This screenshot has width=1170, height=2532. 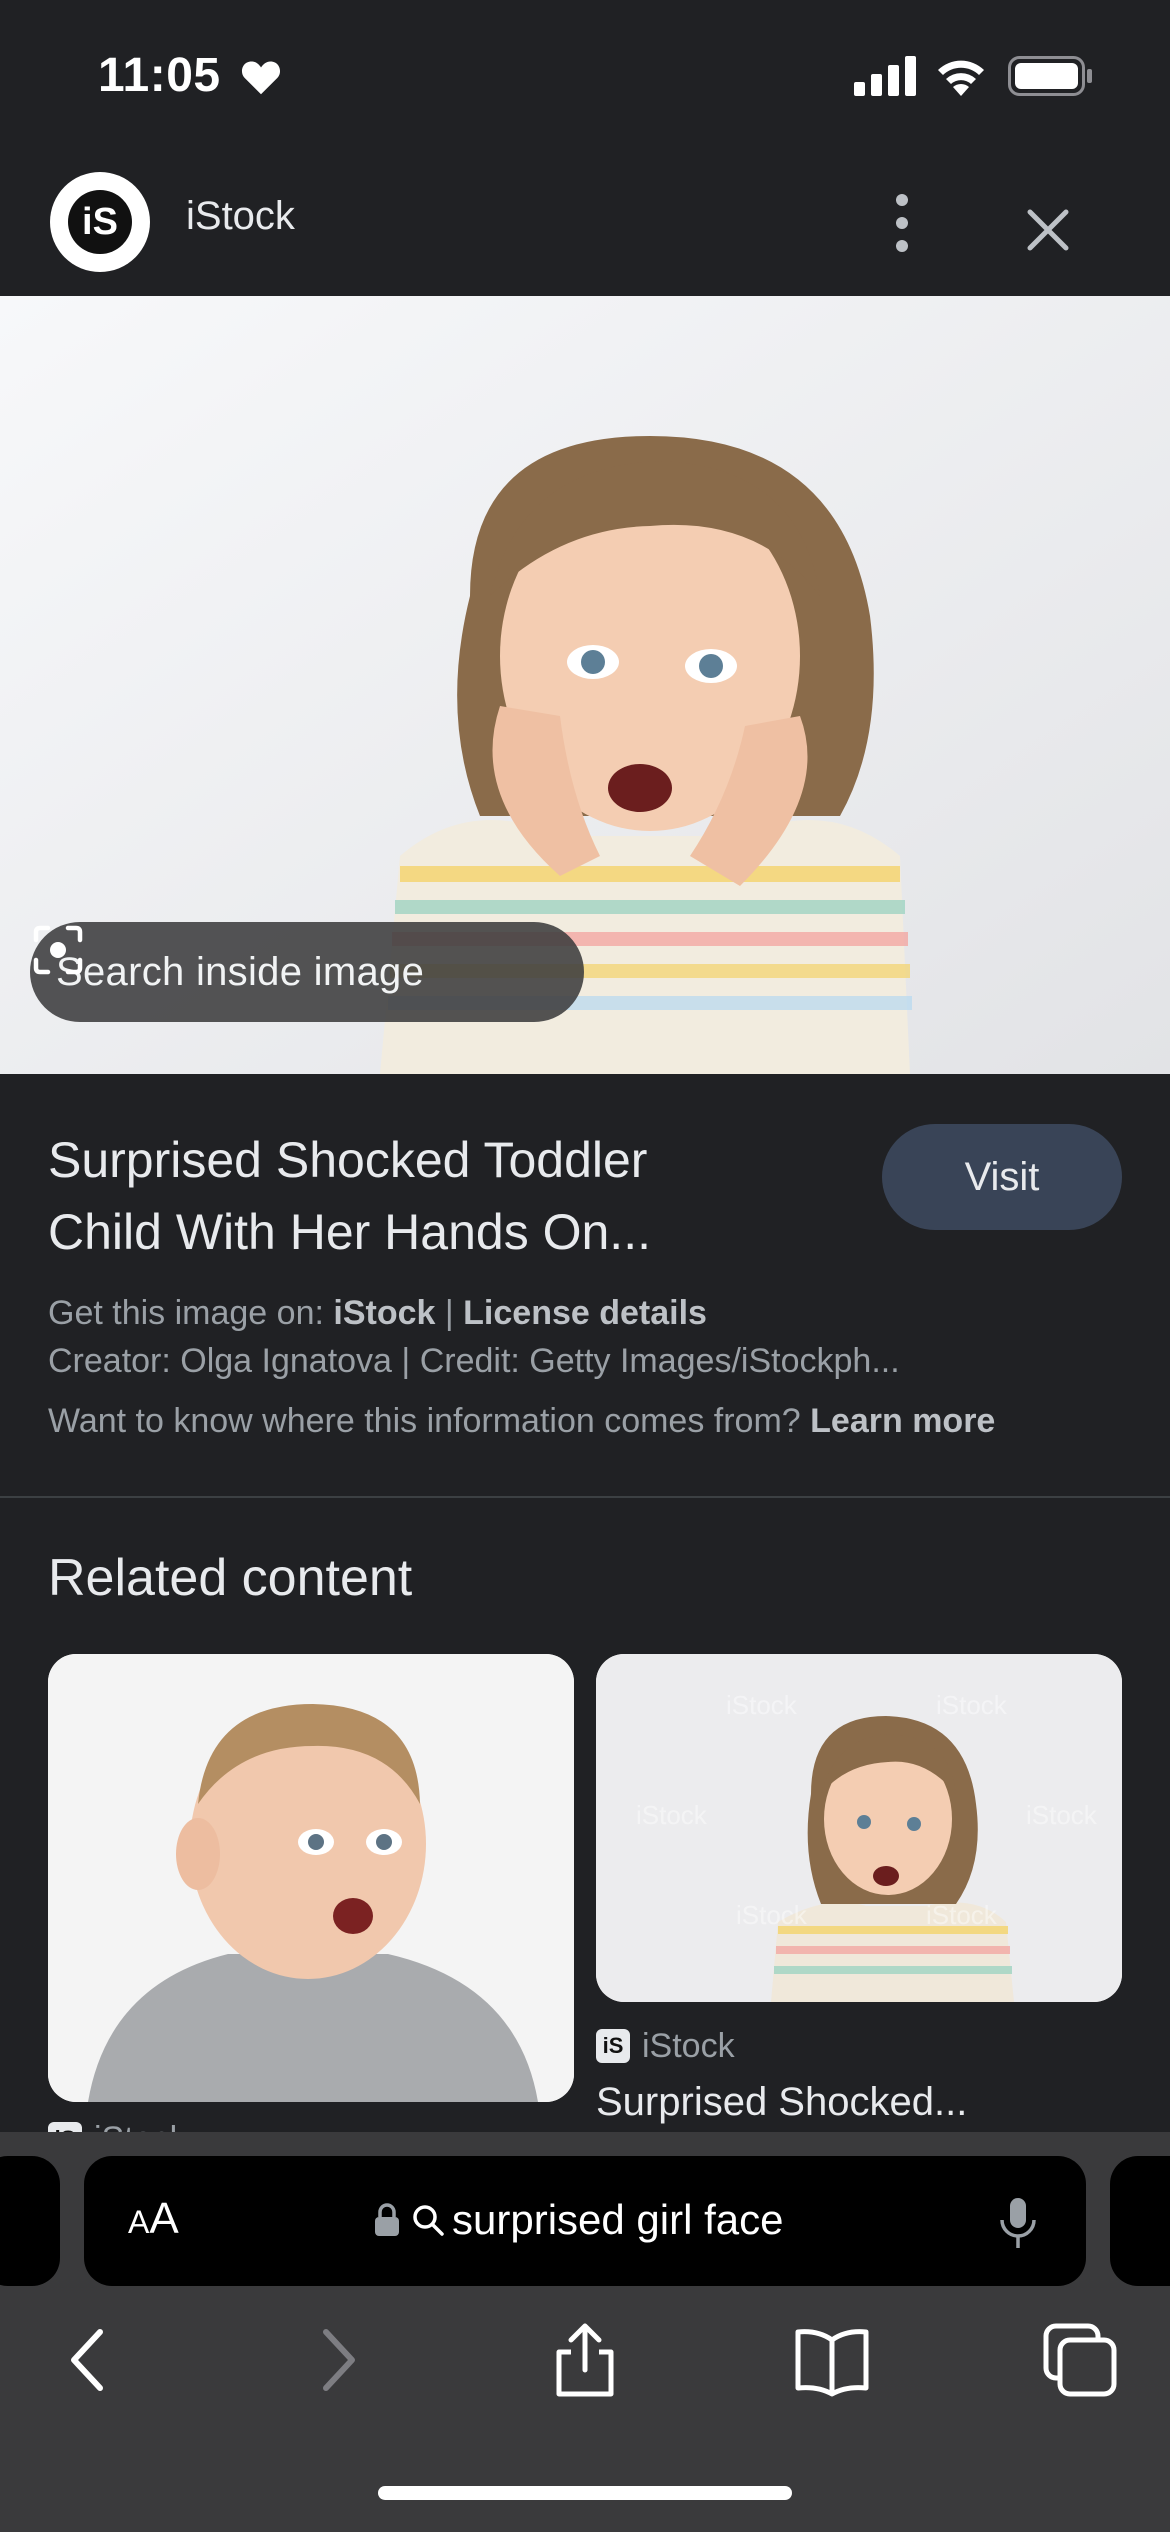 What do you see at coordinates (585, 75) in the screenshot?
I see `status-bar: 11:05` at bounding box center [585, 75].